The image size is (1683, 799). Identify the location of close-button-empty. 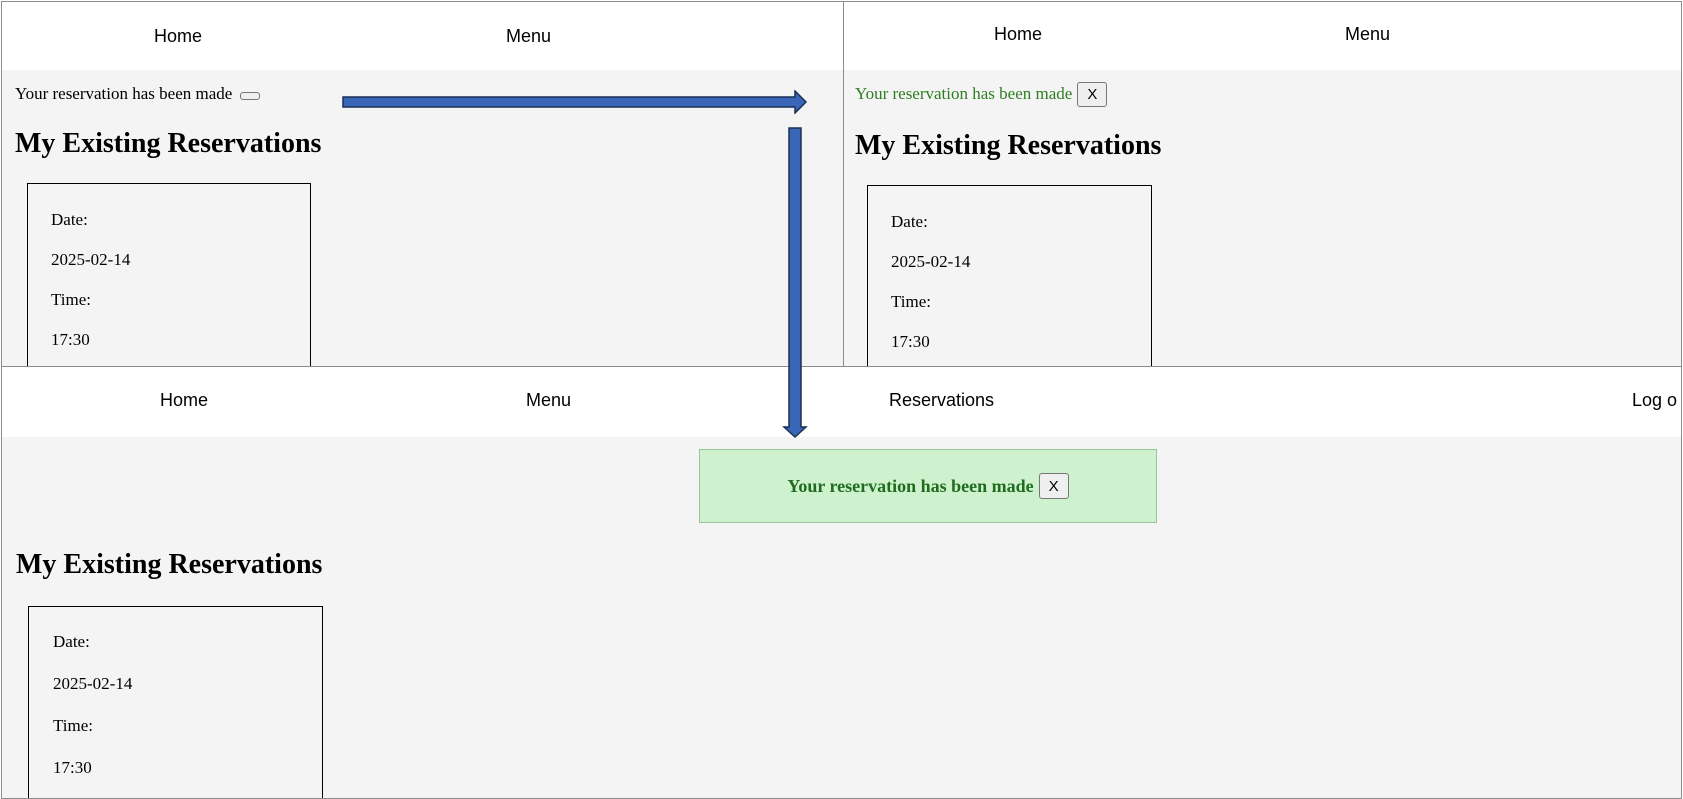
(249, 96).